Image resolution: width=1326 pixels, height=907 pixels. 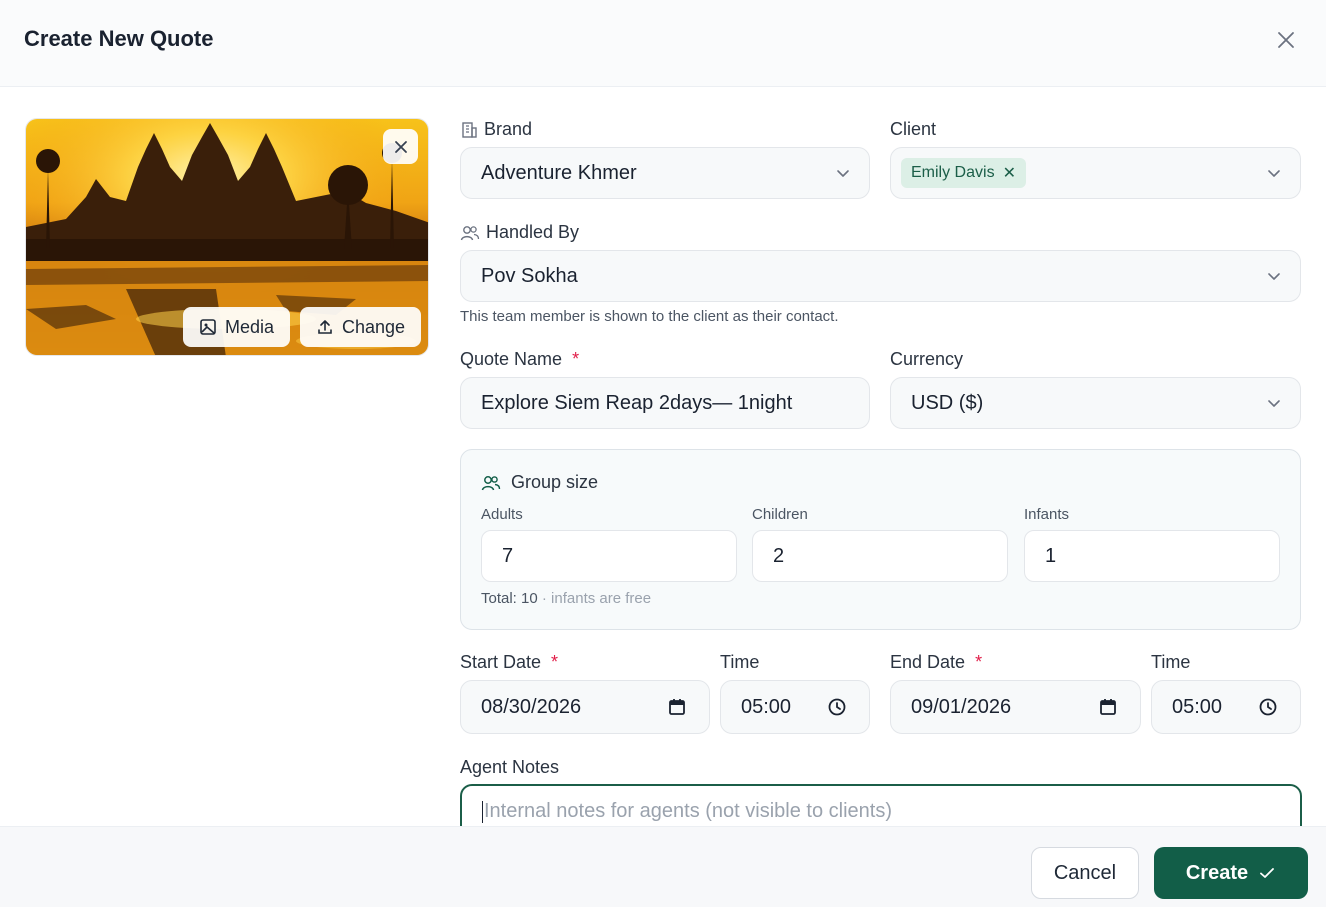 I want to click on currency-select: USD ($), so click(x=1095, y=403).